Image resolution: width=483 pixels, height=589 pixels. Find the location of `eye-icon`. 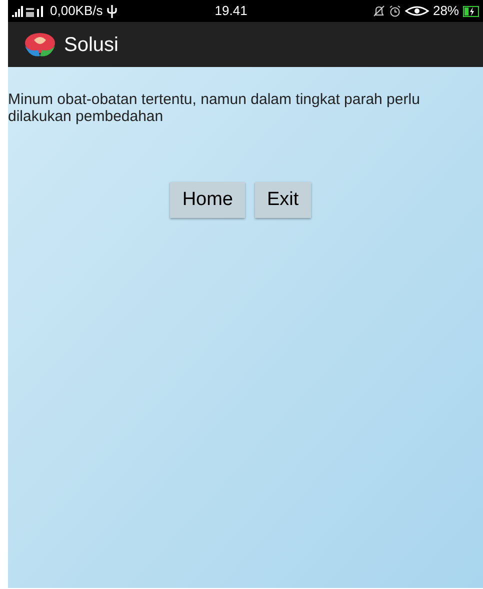

eye-icon is located at coordinates (416, 11).